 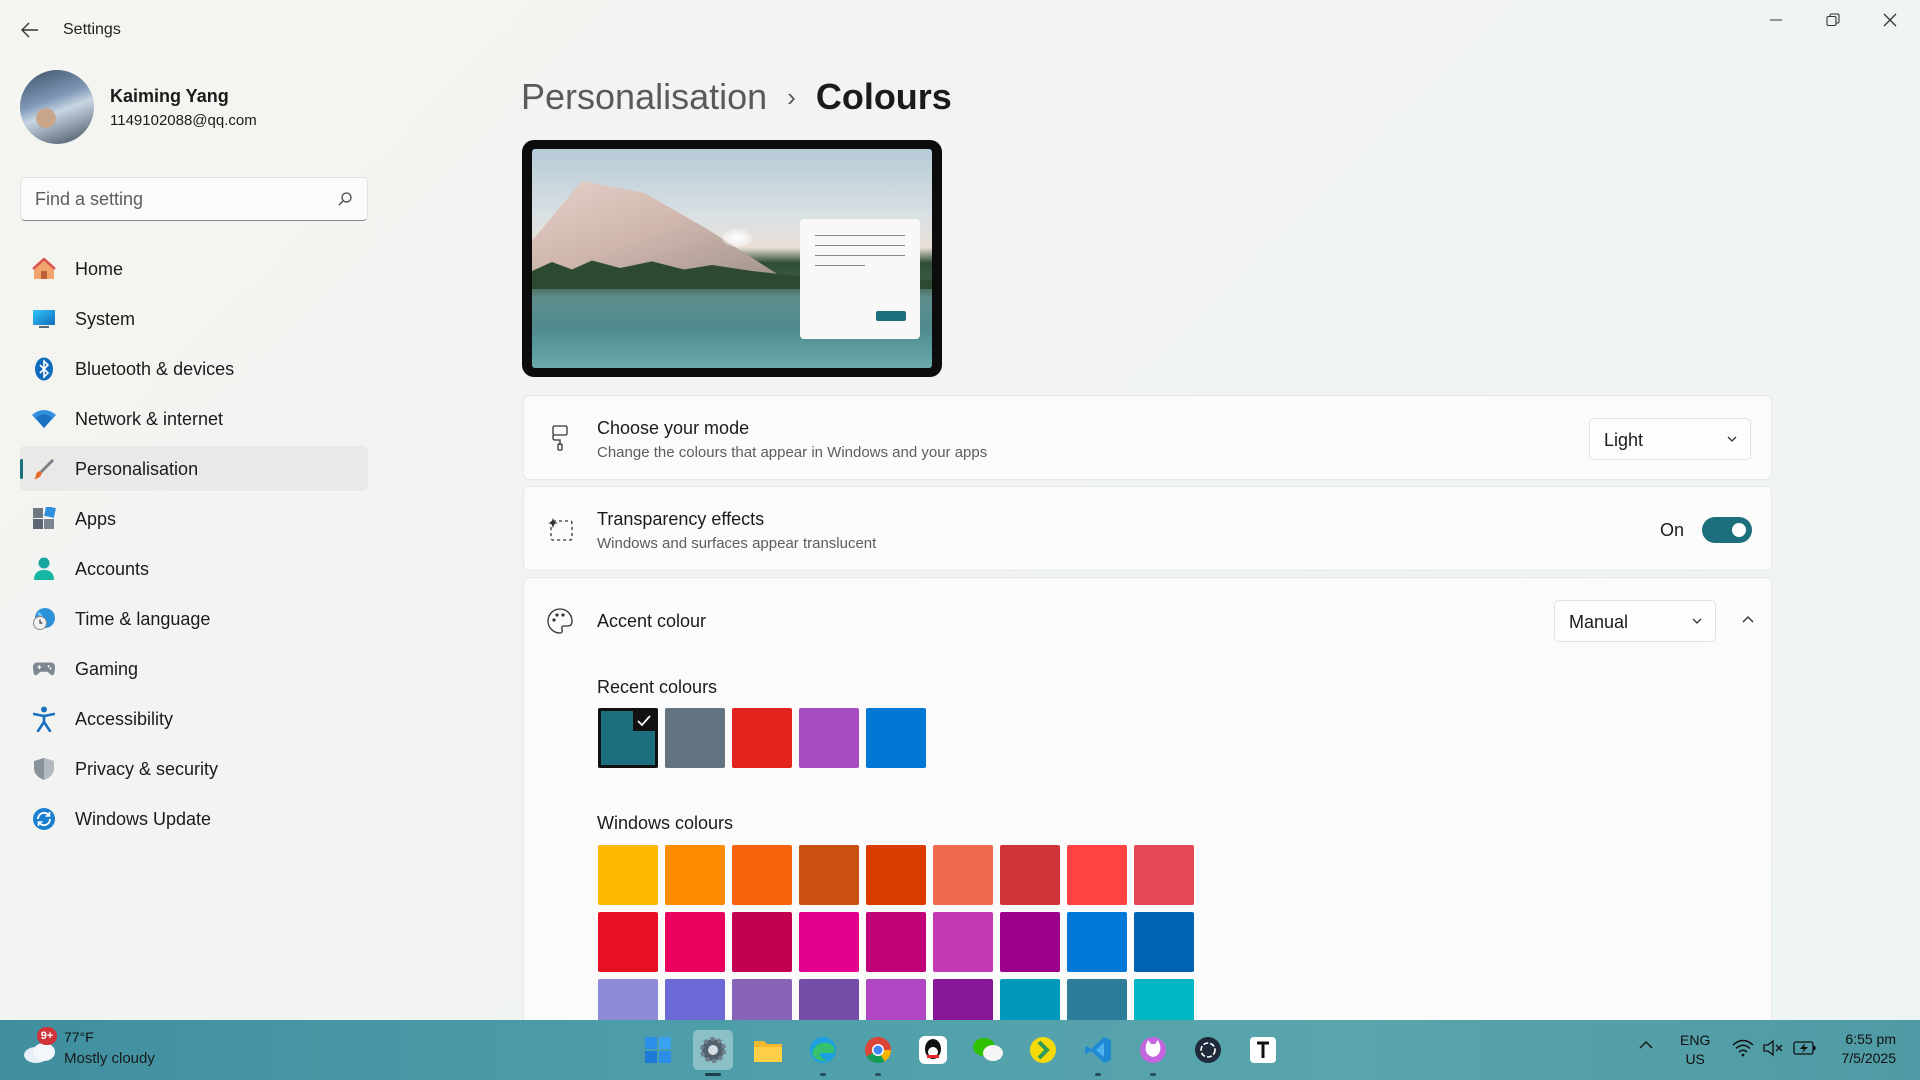 What do you see at coordinates (44, 569) in the screenshot?
I see `person-icon` at bounding box center [44, 569].